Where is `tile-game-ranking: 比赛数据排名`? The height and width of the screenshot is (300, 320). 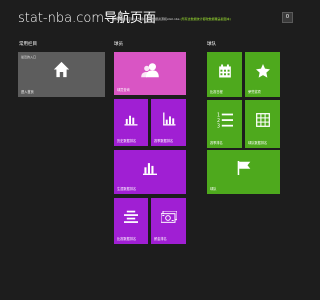 tile-game-ranking: 比赛数据排名 is located at coordinates (131, 221).